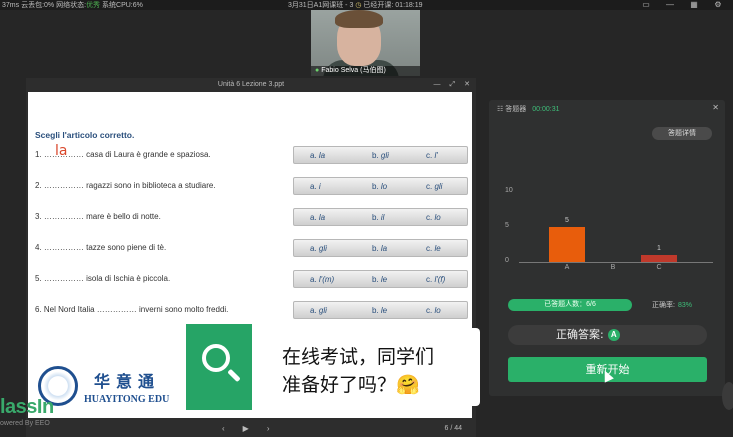 The image size is (733, 437). I want to click on ppt-footer: ‹ ▶ › 6 / 44, so click(251, 429).